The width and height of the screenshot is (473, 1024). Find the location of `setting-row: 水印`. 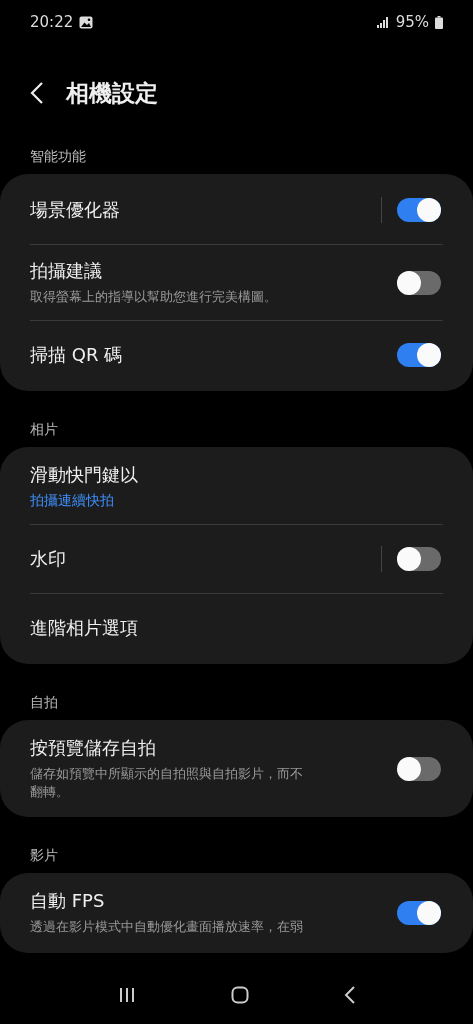

setting-row: 水印 is located at coordinates (236, 559).